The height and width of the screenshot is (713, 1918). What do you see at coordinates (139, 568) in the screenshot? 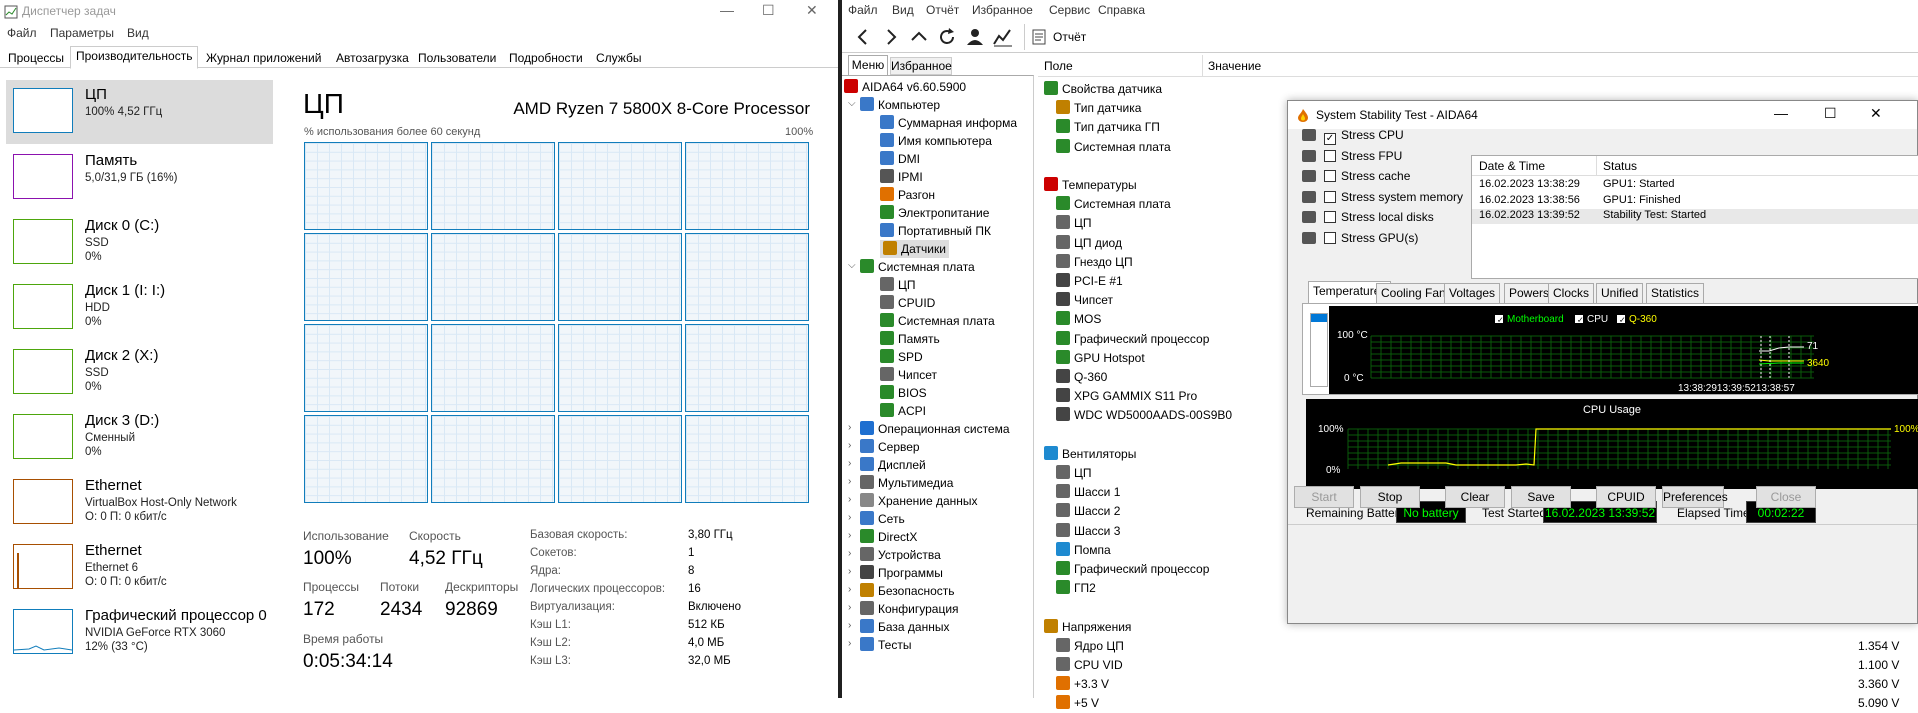
I see `sidebar-item: Ethernet Ethernet 6 О: 0 П: 0 кбит/с` at bounding box center [139, 568].